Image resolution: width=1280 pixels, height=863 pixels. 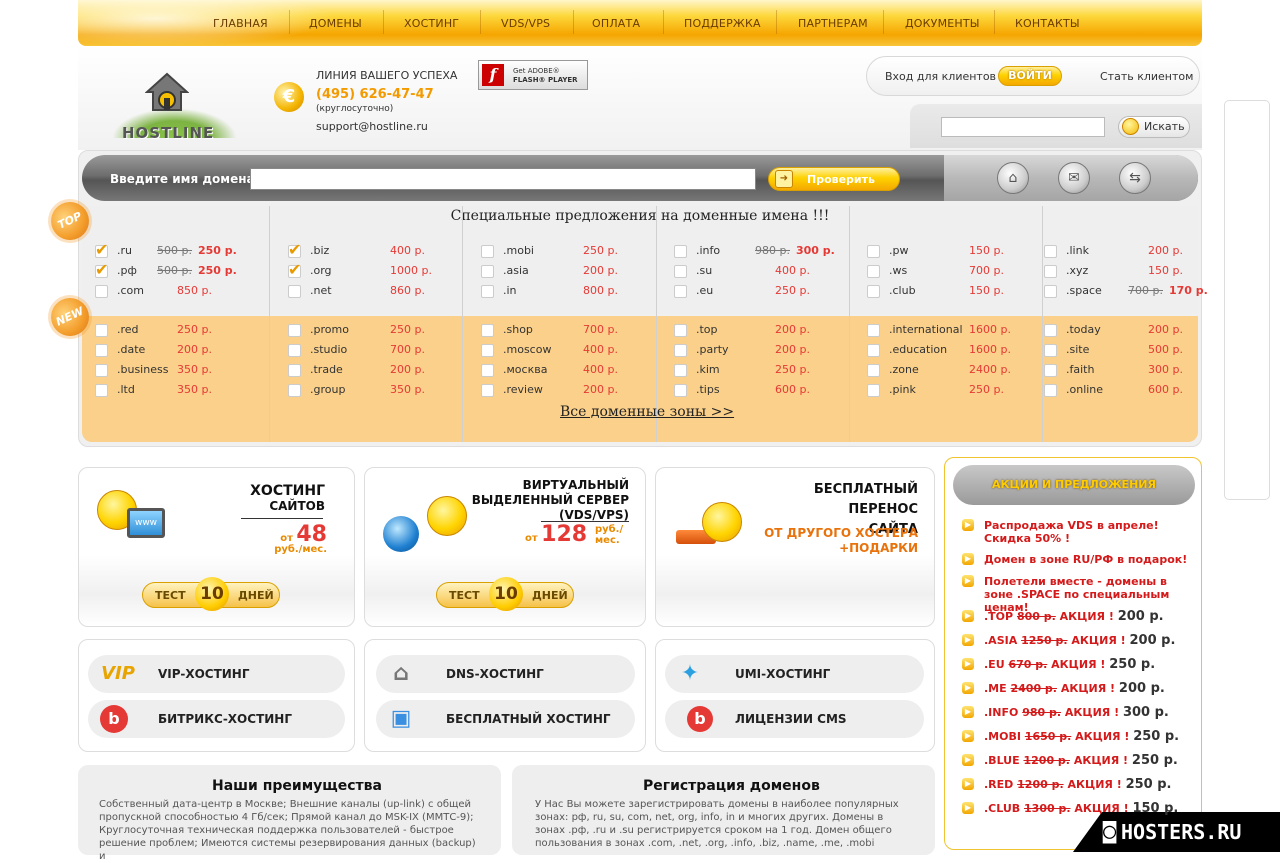 What do you see at coordinates (185, 391) in the screenshot?
I see `domain-row: .ltd 350 р.` at bounding box center [185, 391].